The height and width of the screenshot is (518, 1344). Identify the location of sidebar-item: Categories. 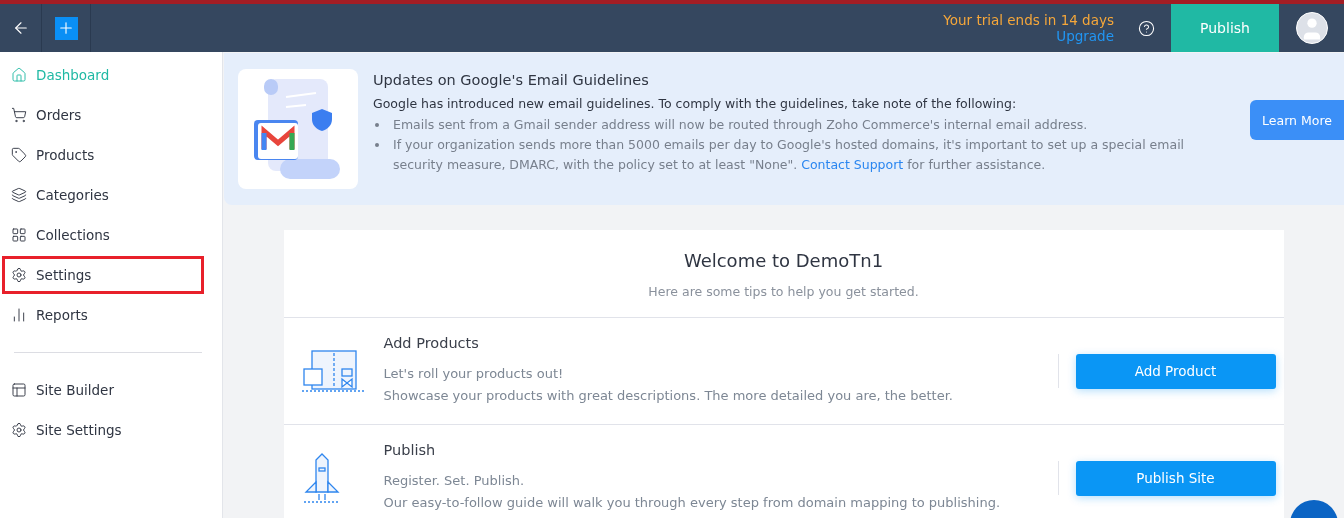
(103, 195).